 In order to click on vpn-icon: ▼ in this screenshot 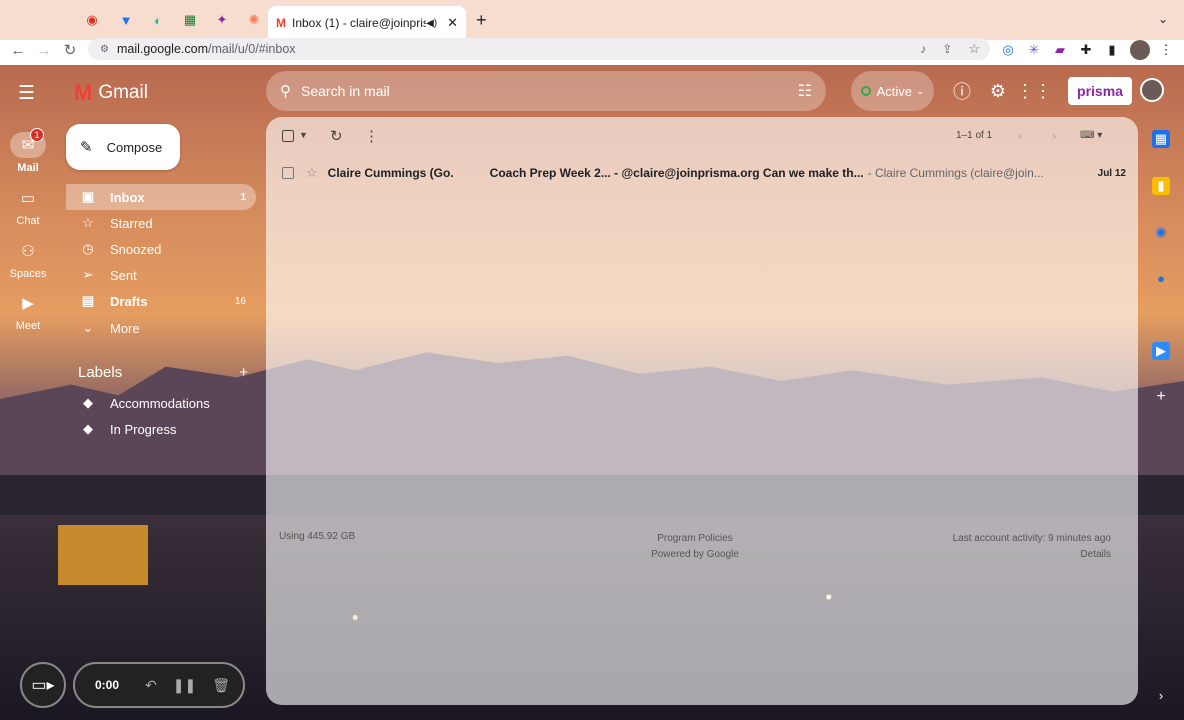, I will do `click(126, 20)`.